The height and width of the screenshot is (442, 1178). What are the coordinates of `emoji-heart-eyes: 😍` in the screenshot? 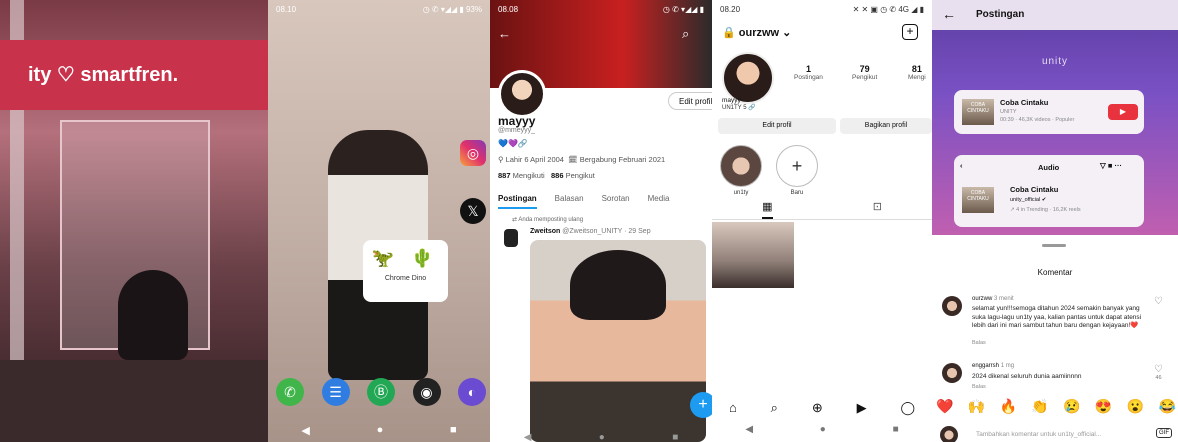 It's located at (1103, 406).